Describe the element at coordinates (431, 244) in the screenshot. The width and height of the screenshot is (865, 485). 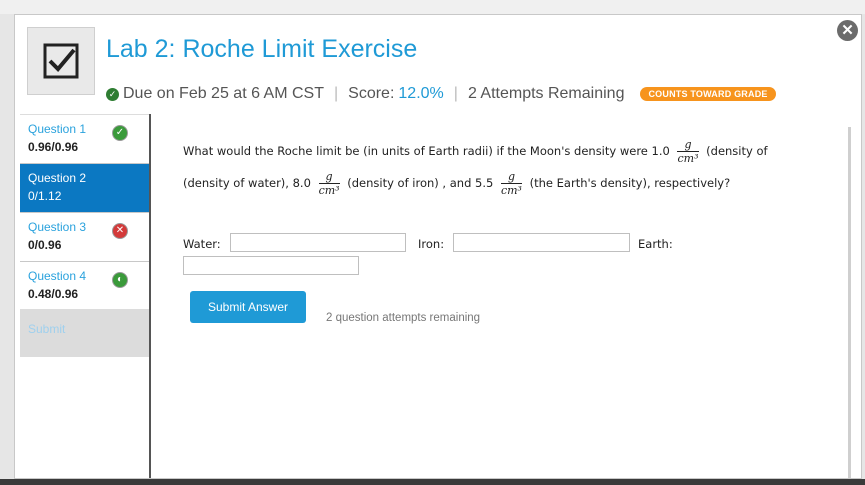
I see `iron-label: Iron:` at that location.